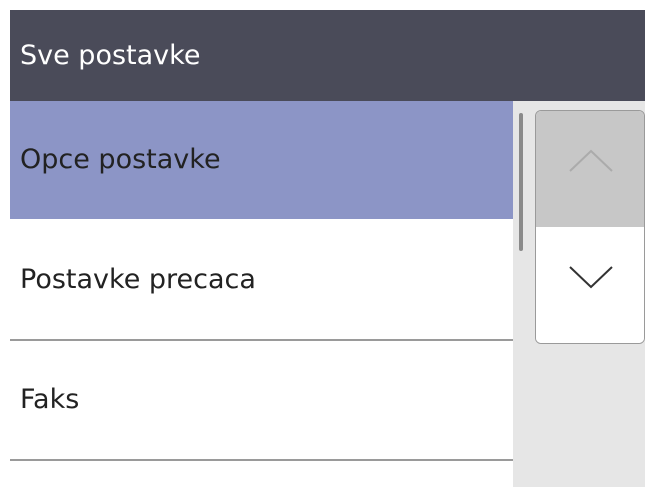 This screenshot has height=487, width=645. I want to click on screen-title: Sve postavke, so click(110, 55).